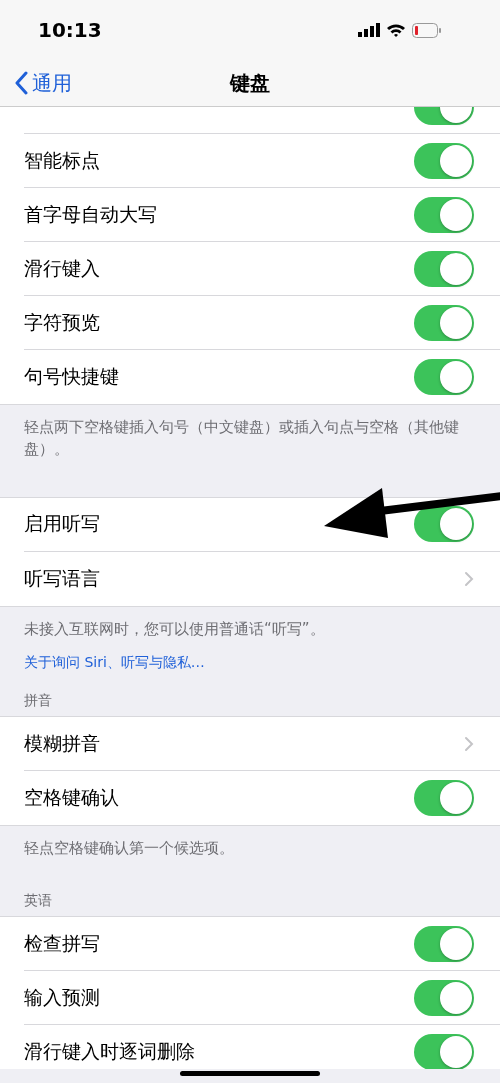  I want to click on footer-note: 轻点两下空格键插入句号（中文键盘）或插入句点与空格（其他键盘）。, so click(241, 438).